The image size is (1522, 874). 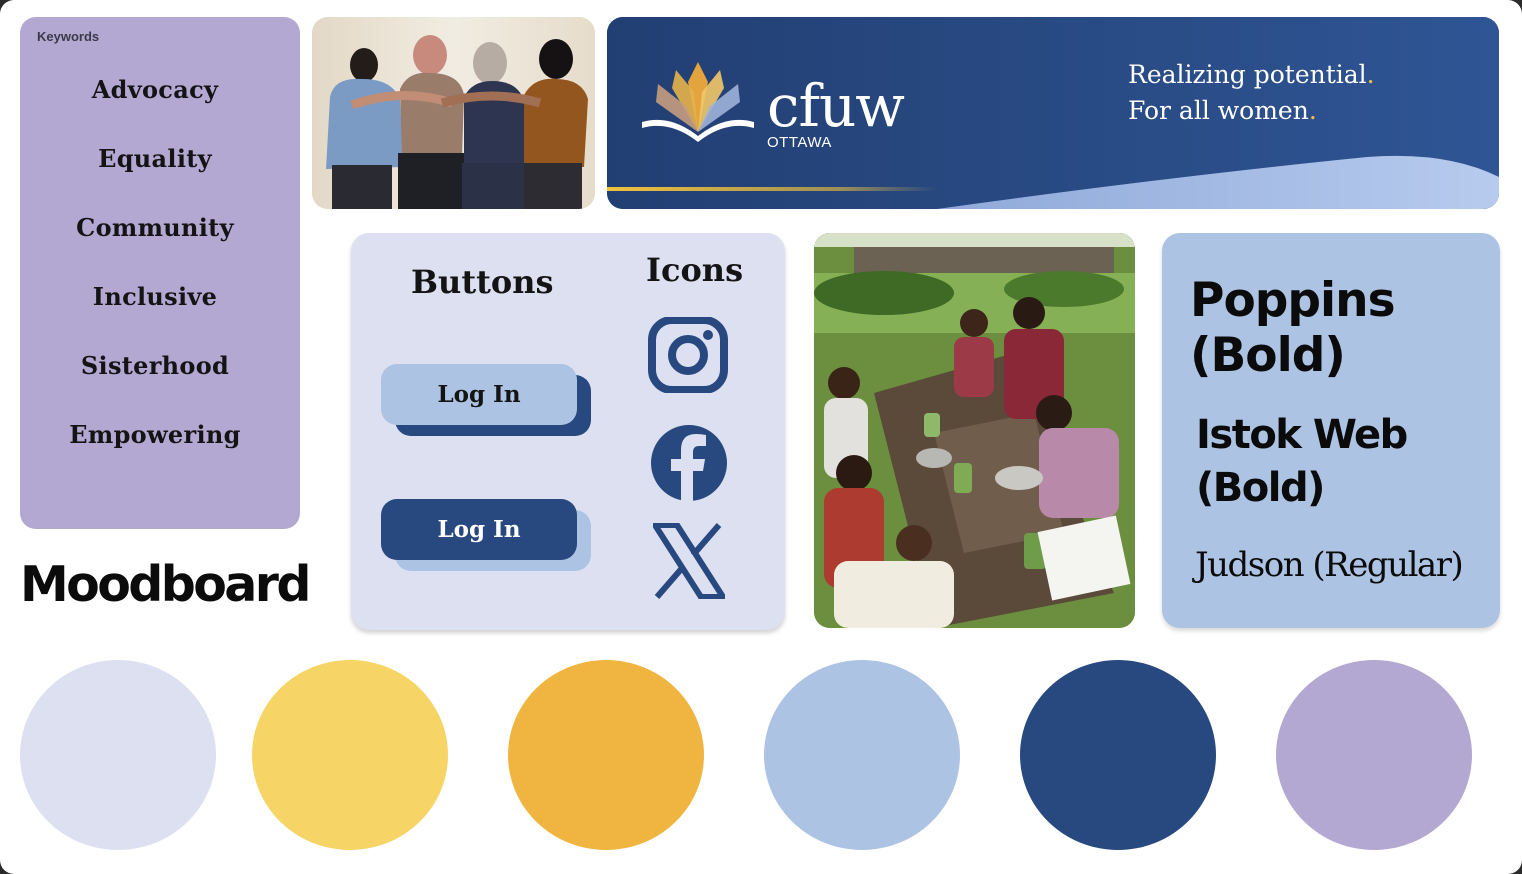 I want to click on photo-garden-illustration, so click(x=974, y=430).